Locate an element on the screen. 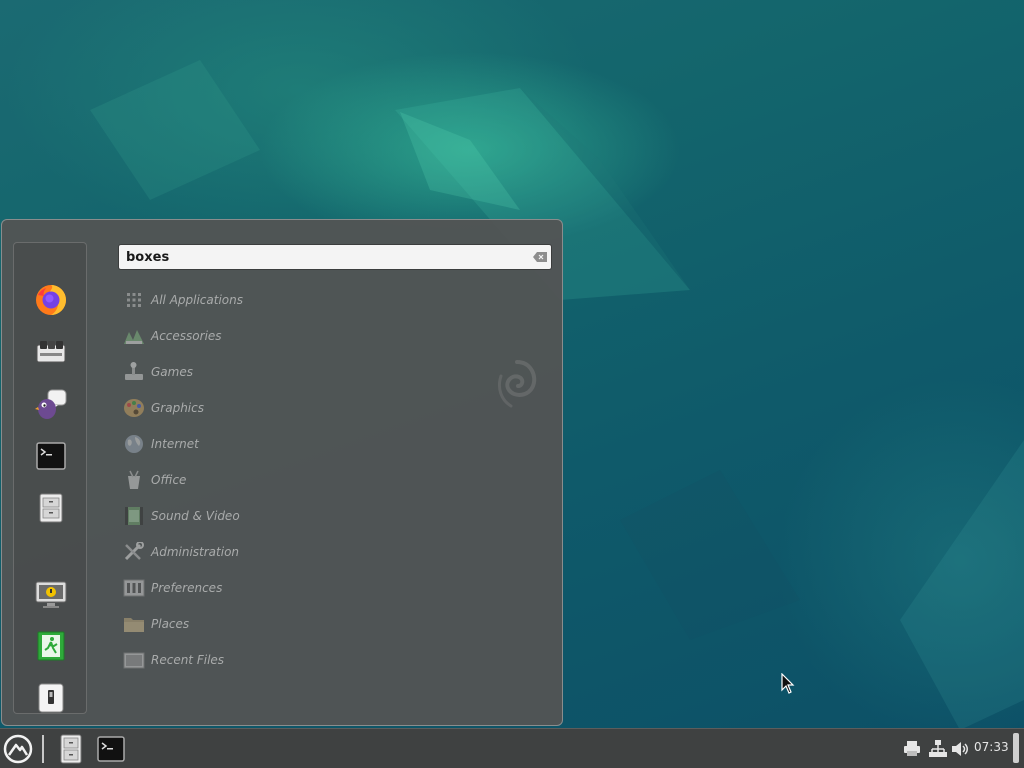 The image size is (1024, 768). logout-icon is located at coordinates (51, 646).